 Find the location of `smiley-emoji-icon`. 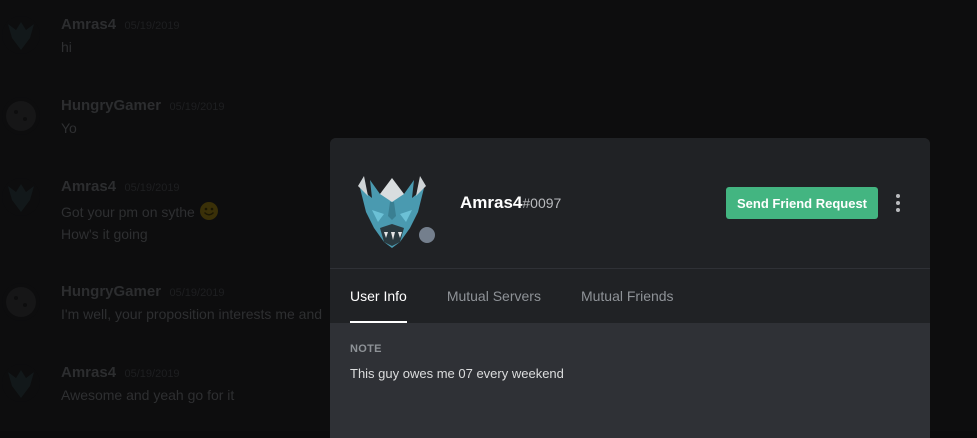

smiley-emoji-icon is located at coordinates (208, 211).